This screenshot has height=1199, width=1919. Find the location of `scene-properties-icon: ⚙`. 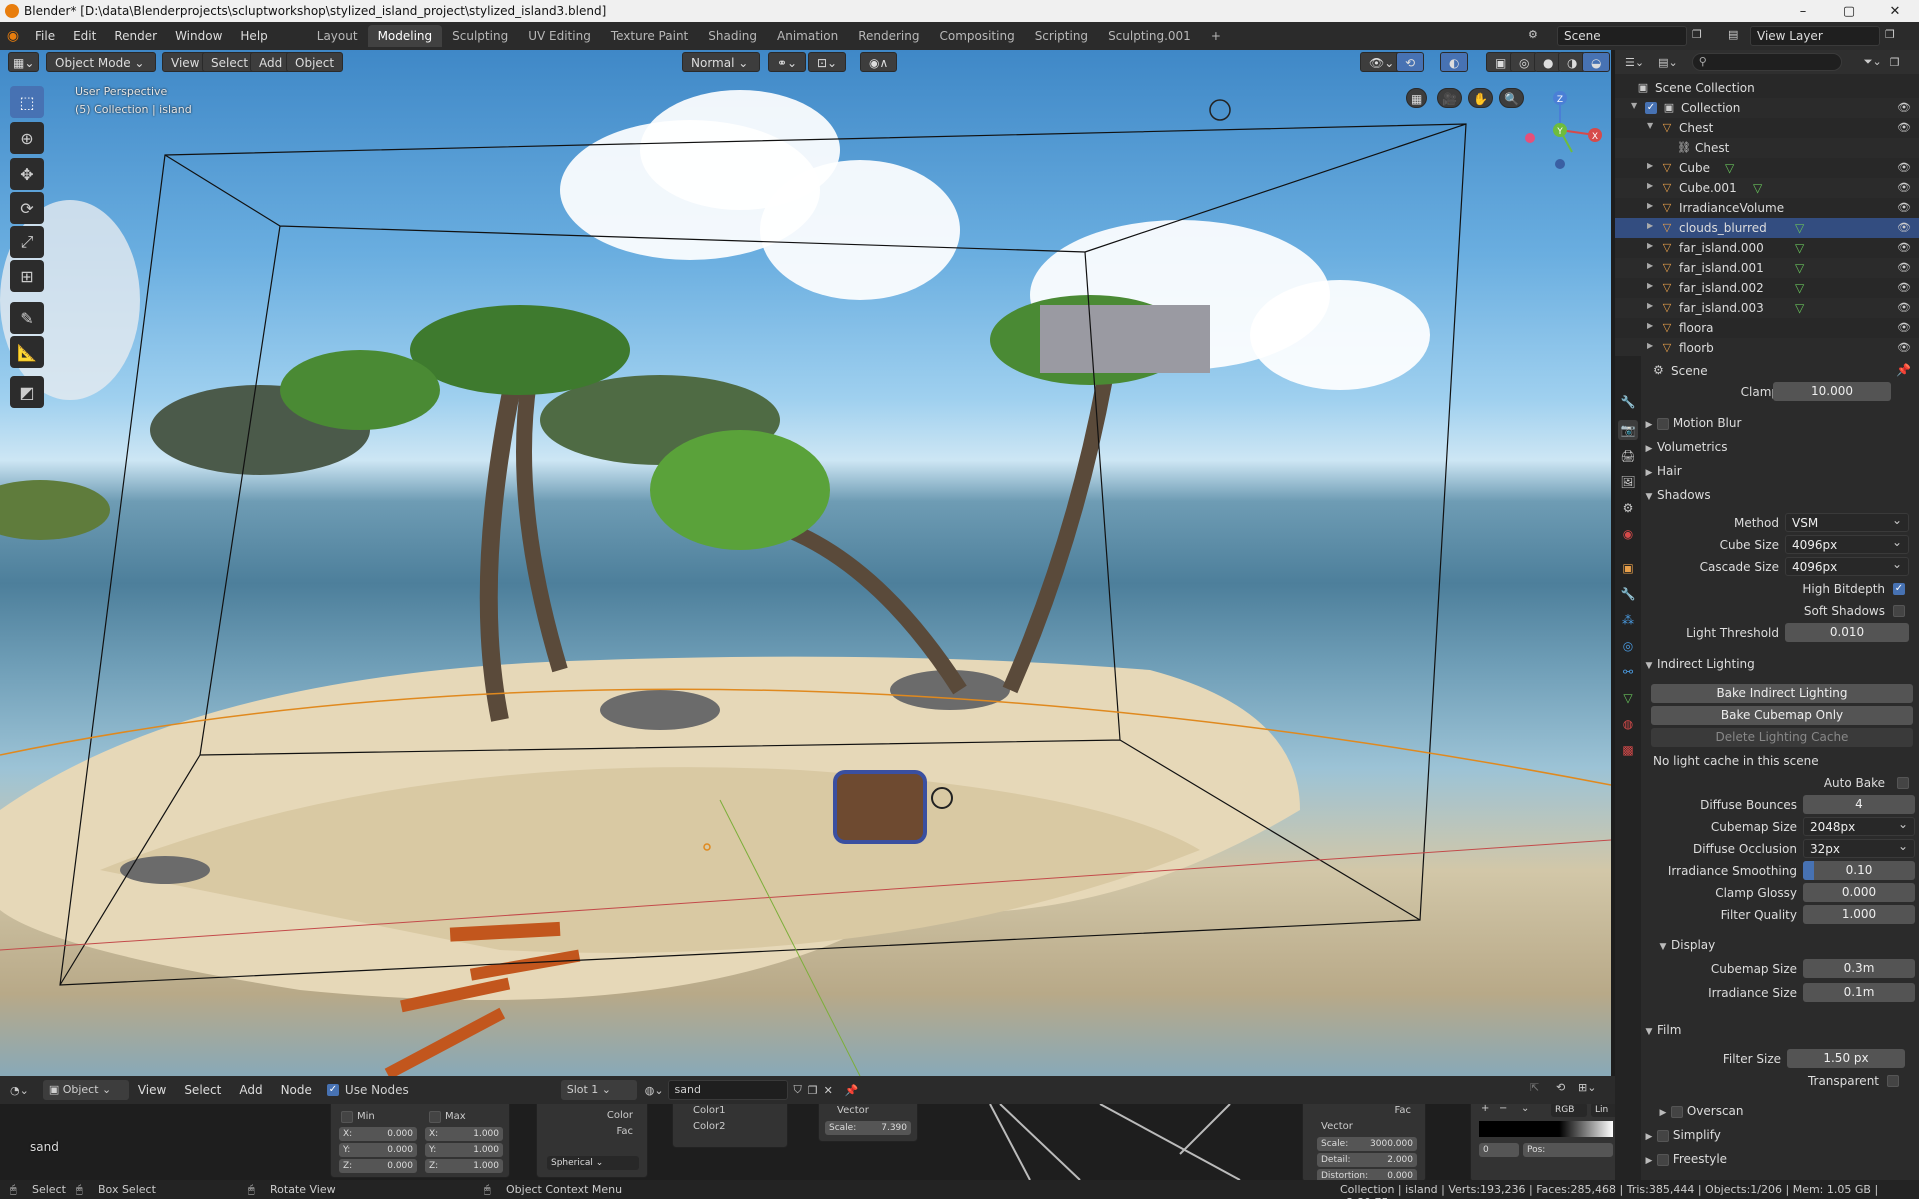

scene-properties-icon: ⚙ is located at coordinates (1628, 508).